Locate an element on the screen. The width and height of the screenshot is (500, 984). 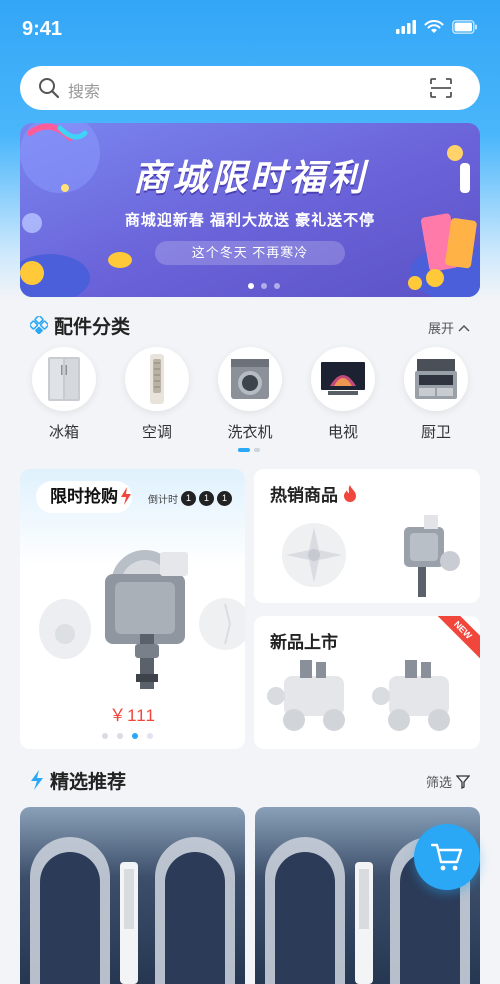
new-badge: NEW is located at coordinates (456, 638).